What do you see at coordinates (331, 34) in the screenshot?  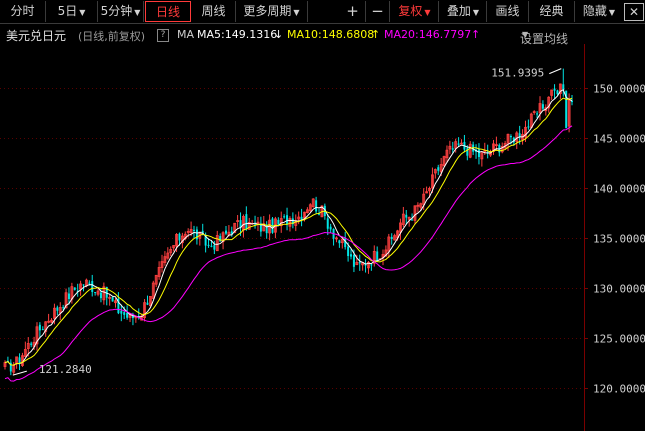 I see `ma10-value: MA10:148.6808` at bounding box center [331, 34].